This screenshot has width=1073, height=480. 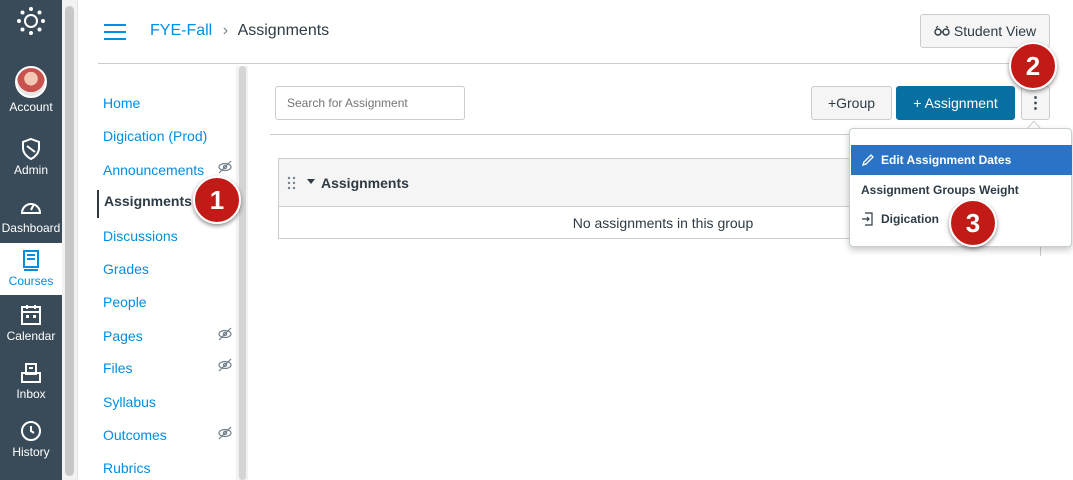 What do you see at coordinates (31, 228) in the screenshot?
I see `global-nav-label: Dashboard` at bounding box center [31, 228].